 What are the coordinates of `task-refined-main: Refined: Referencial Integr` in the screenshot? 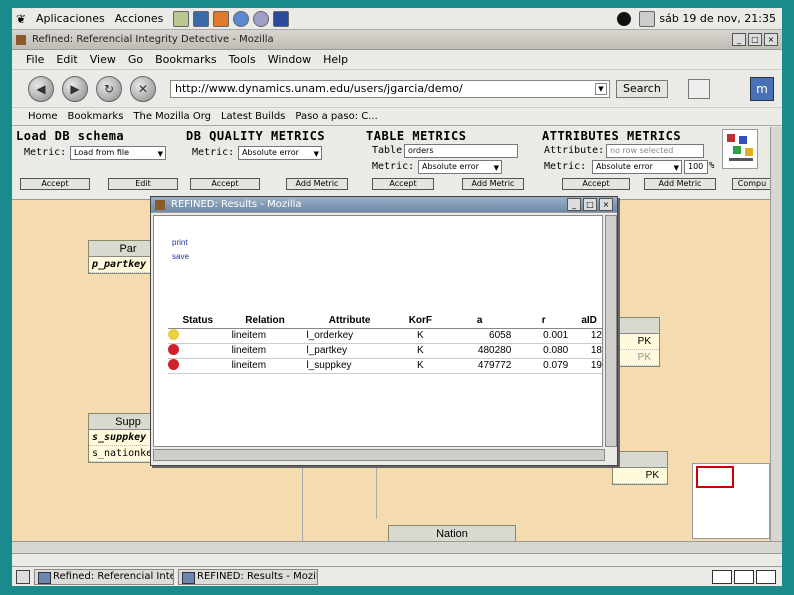 It's located at (104, 576).